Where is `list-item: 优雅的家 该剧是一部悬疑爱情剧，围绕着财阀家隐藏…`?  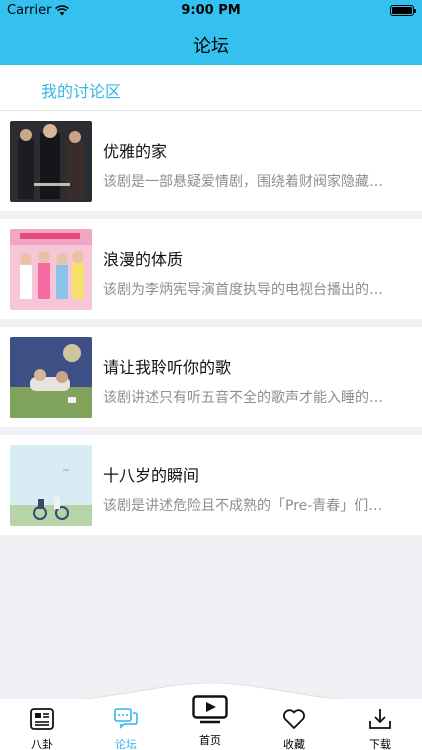
list-item: 优雅的家 该剧是一部悬疑爱情剧，围绕着财阀家隐藏… is located at coordinates (211, 161).